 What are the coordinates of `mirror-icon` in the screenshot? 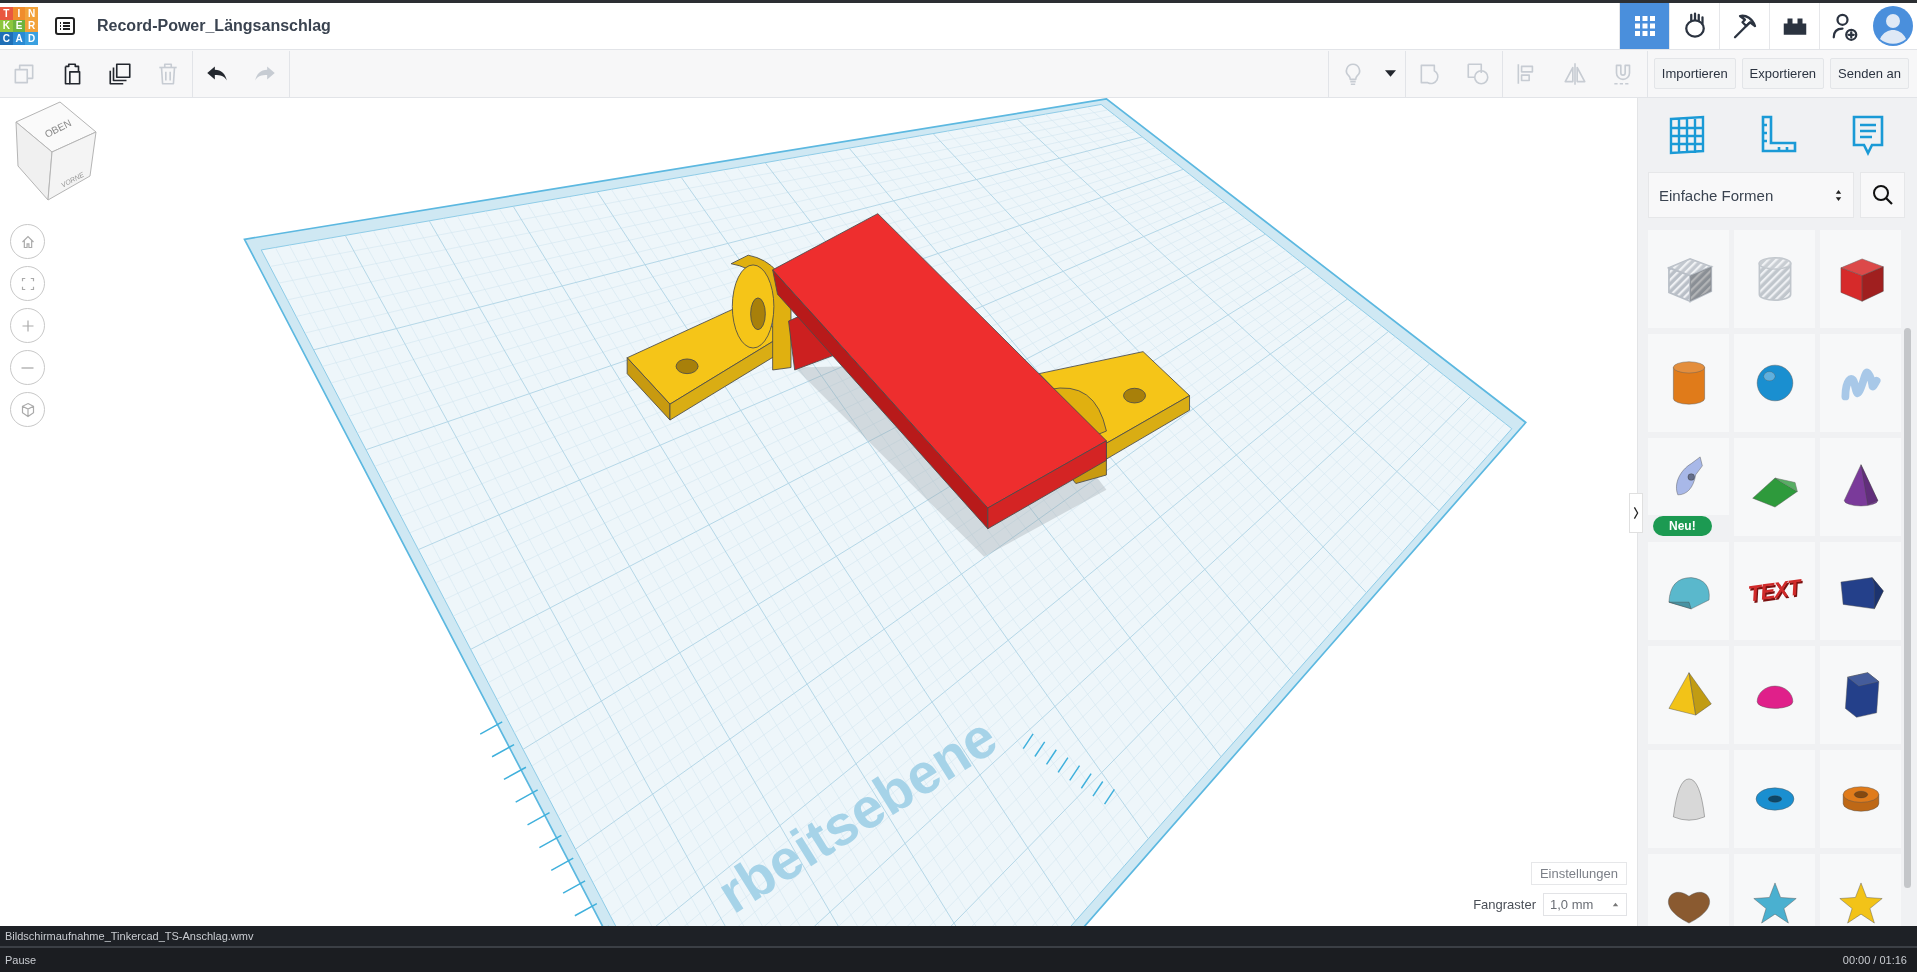 It's located at (1574, 73).